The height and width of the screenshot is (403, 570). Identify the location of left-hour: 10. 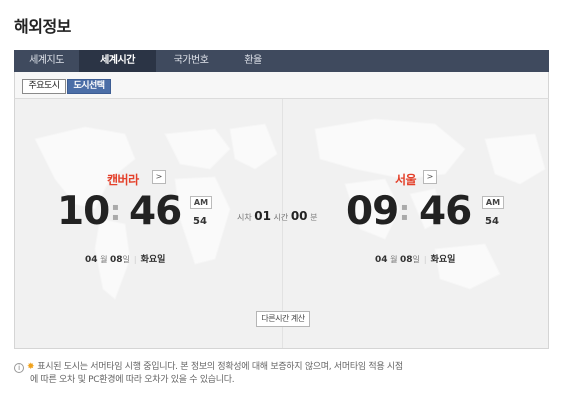
(83, 211).